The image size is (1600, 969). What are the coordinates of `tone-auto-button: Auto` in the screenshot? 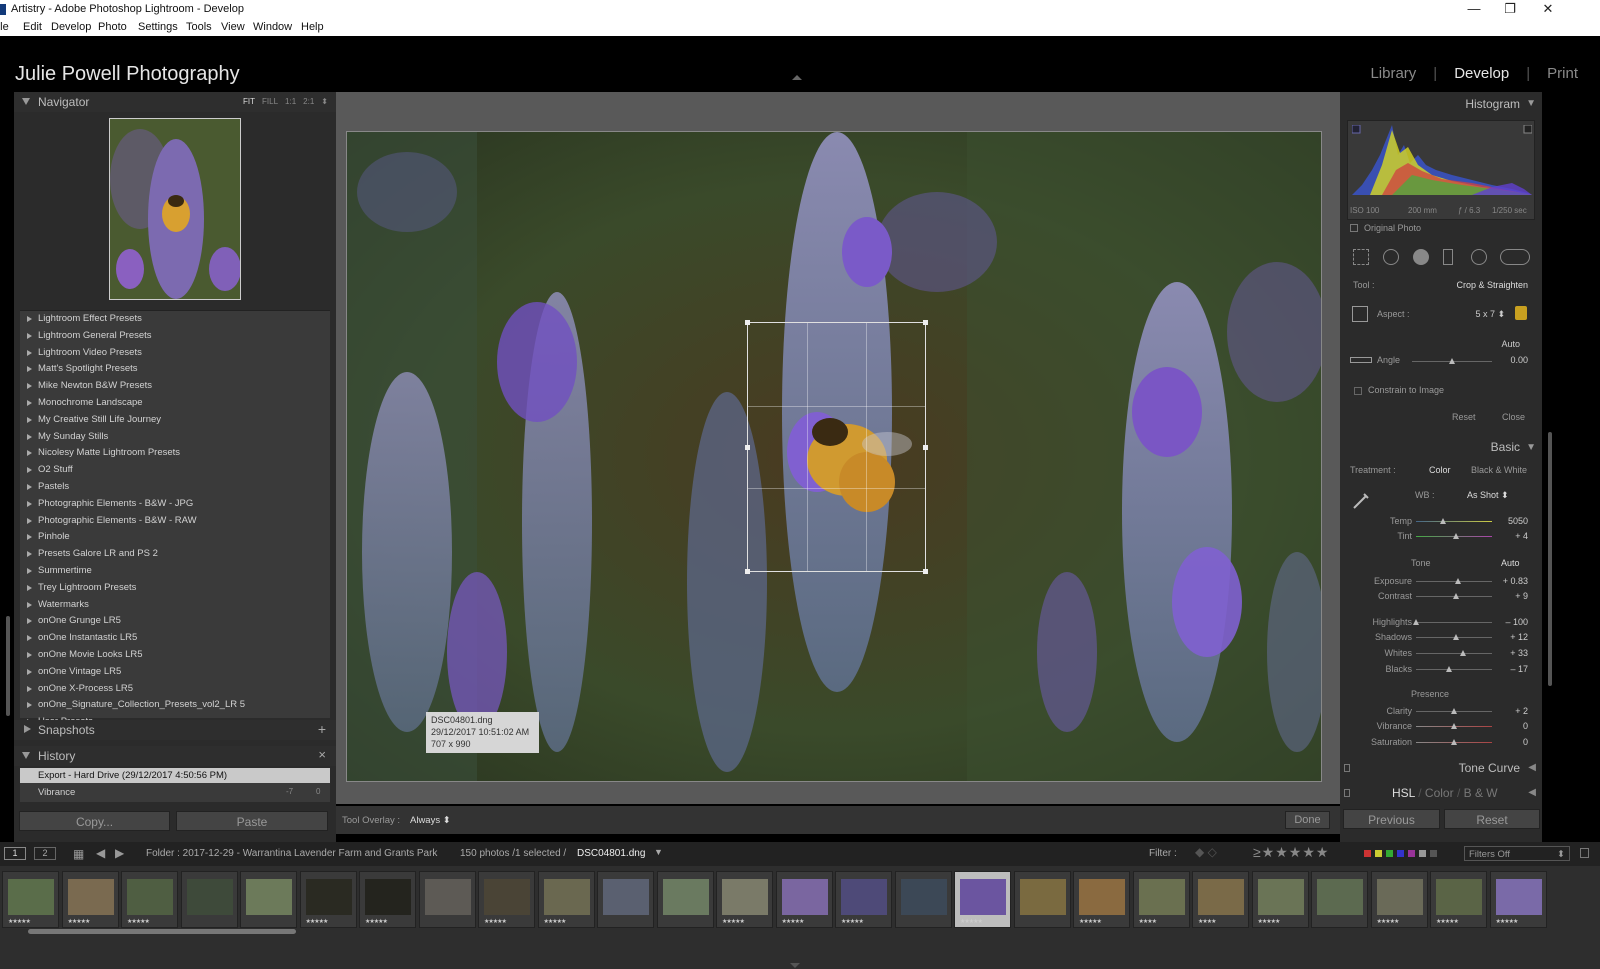 It's located at (1510, 563).